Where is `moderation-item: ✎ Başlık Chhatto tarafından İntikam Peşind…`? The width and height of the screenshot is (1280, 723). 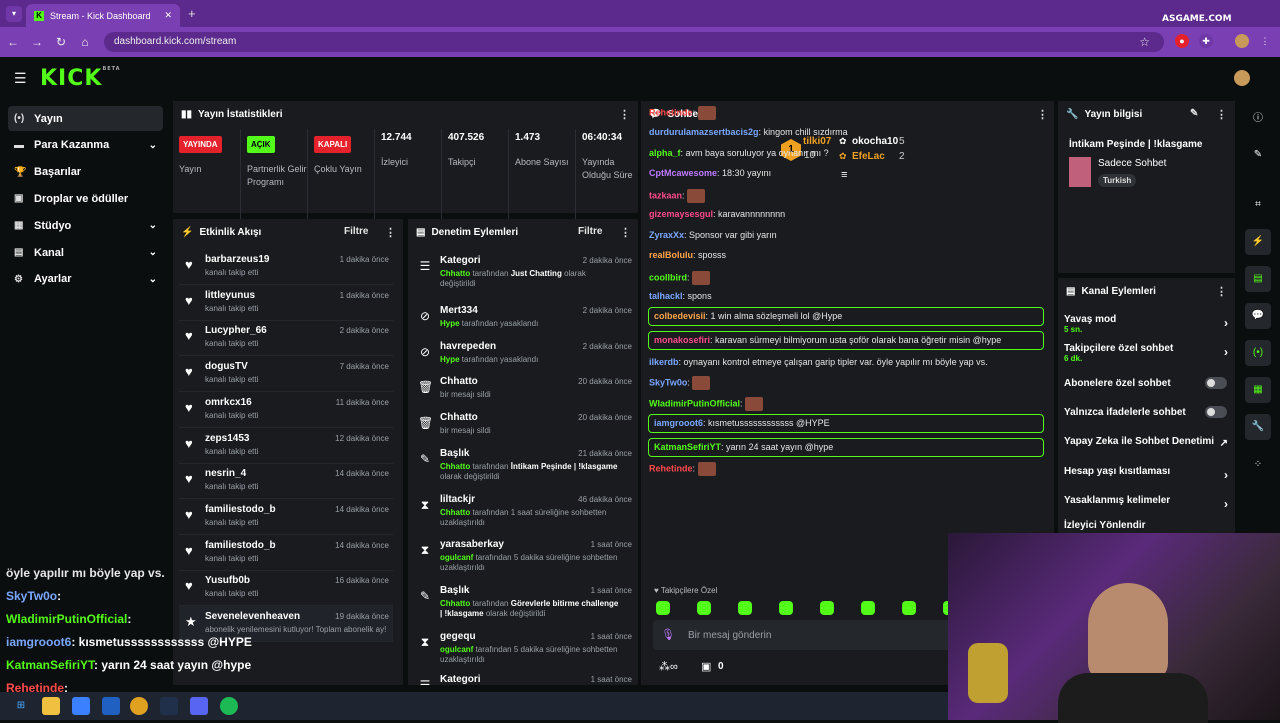 moderation-item: ✎ Başlık Chhatto tarafından İntikam Peşind… is located at coordinates (525, 464).